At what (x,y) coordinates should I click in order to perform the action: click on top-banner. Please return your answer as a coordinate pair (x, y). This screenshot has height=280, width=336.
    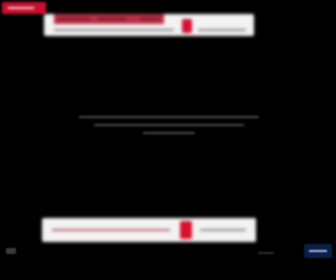
    Looking at the image, I should click on (149, 25).